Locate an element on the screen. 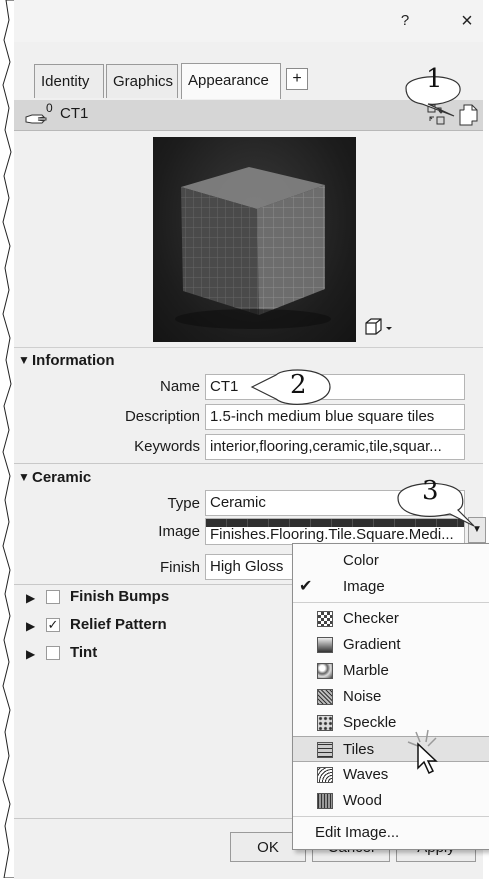 The width and height of the screenshot is (489, 879). callout-3-number: 3 is located at coordinates (430, 491).